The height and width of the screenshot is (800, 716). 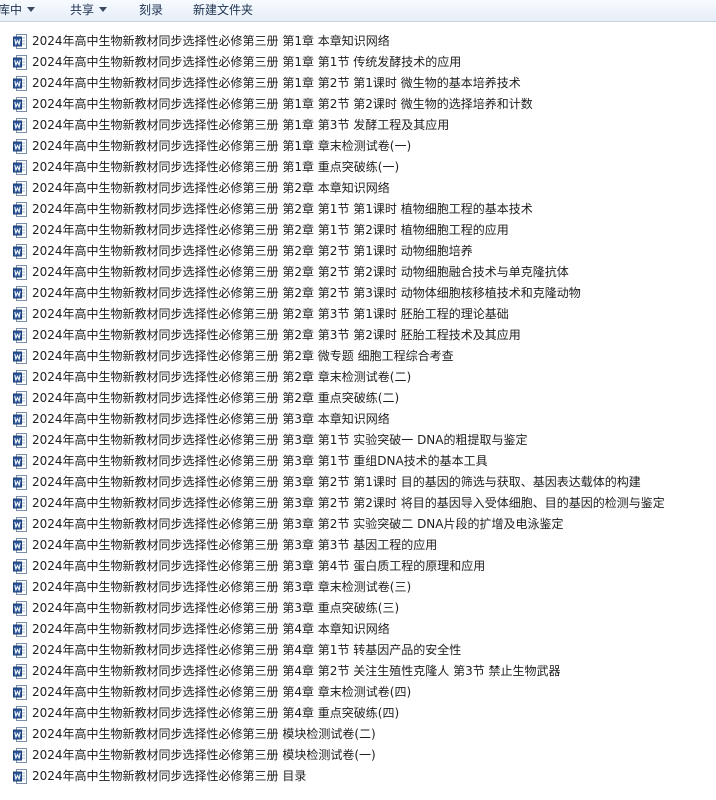 I want to click on file-item: 2024年高中生物新教材同步选择性必修第三册 第2章 重点突破练(二), so click(x=357, y=398).